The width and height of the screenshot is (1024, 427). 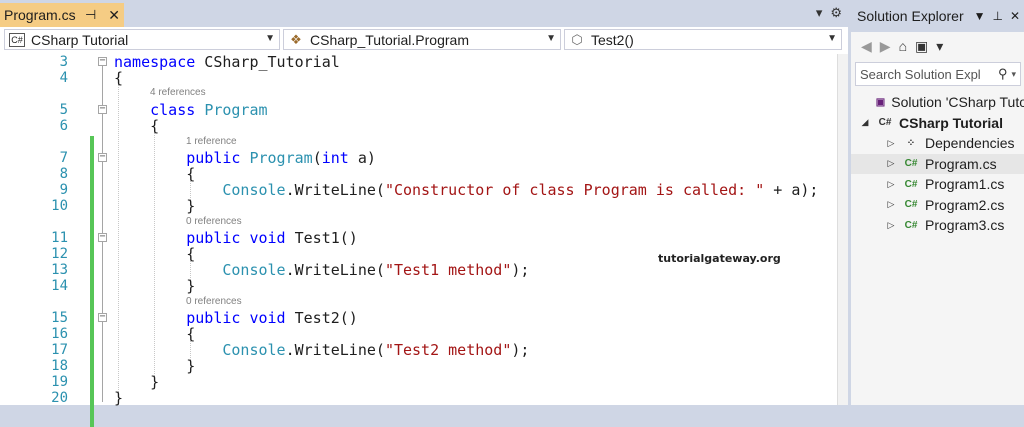 I want to click on watermark: tutorialgateway.org, so click(x=719, y=258).